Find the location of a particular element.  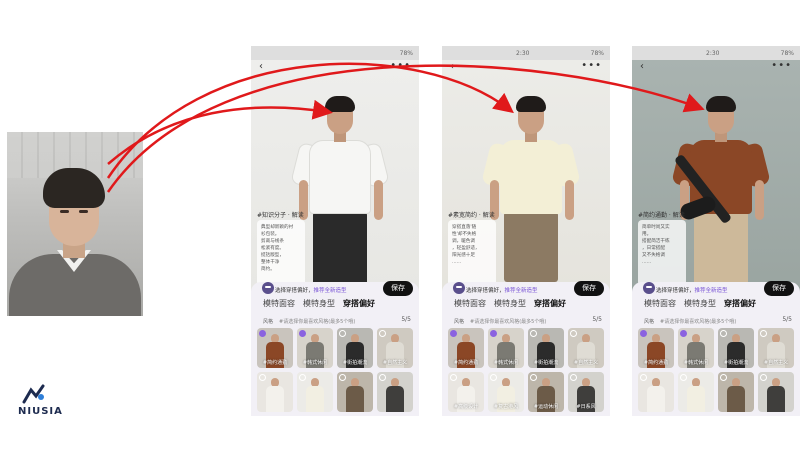

input-selfie-photo is located at coordinates (75, 224).